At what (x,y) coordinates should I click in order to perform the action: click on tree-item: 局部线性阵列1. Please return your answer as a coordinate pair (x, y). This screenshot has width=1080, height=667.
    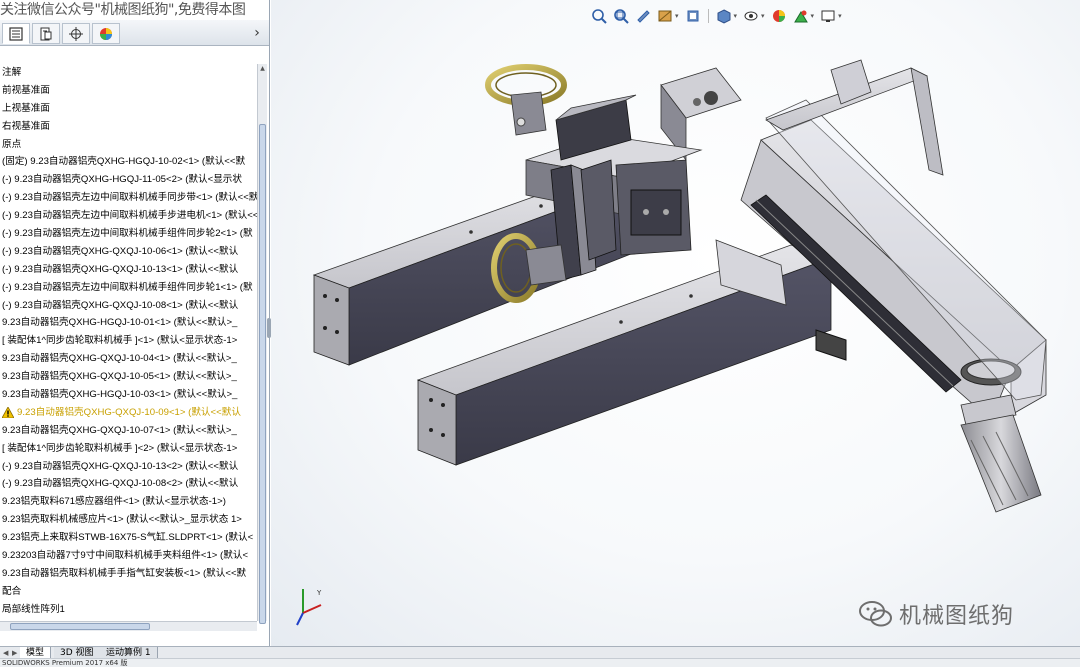
    Looking at the image, I should click on (128, 610).